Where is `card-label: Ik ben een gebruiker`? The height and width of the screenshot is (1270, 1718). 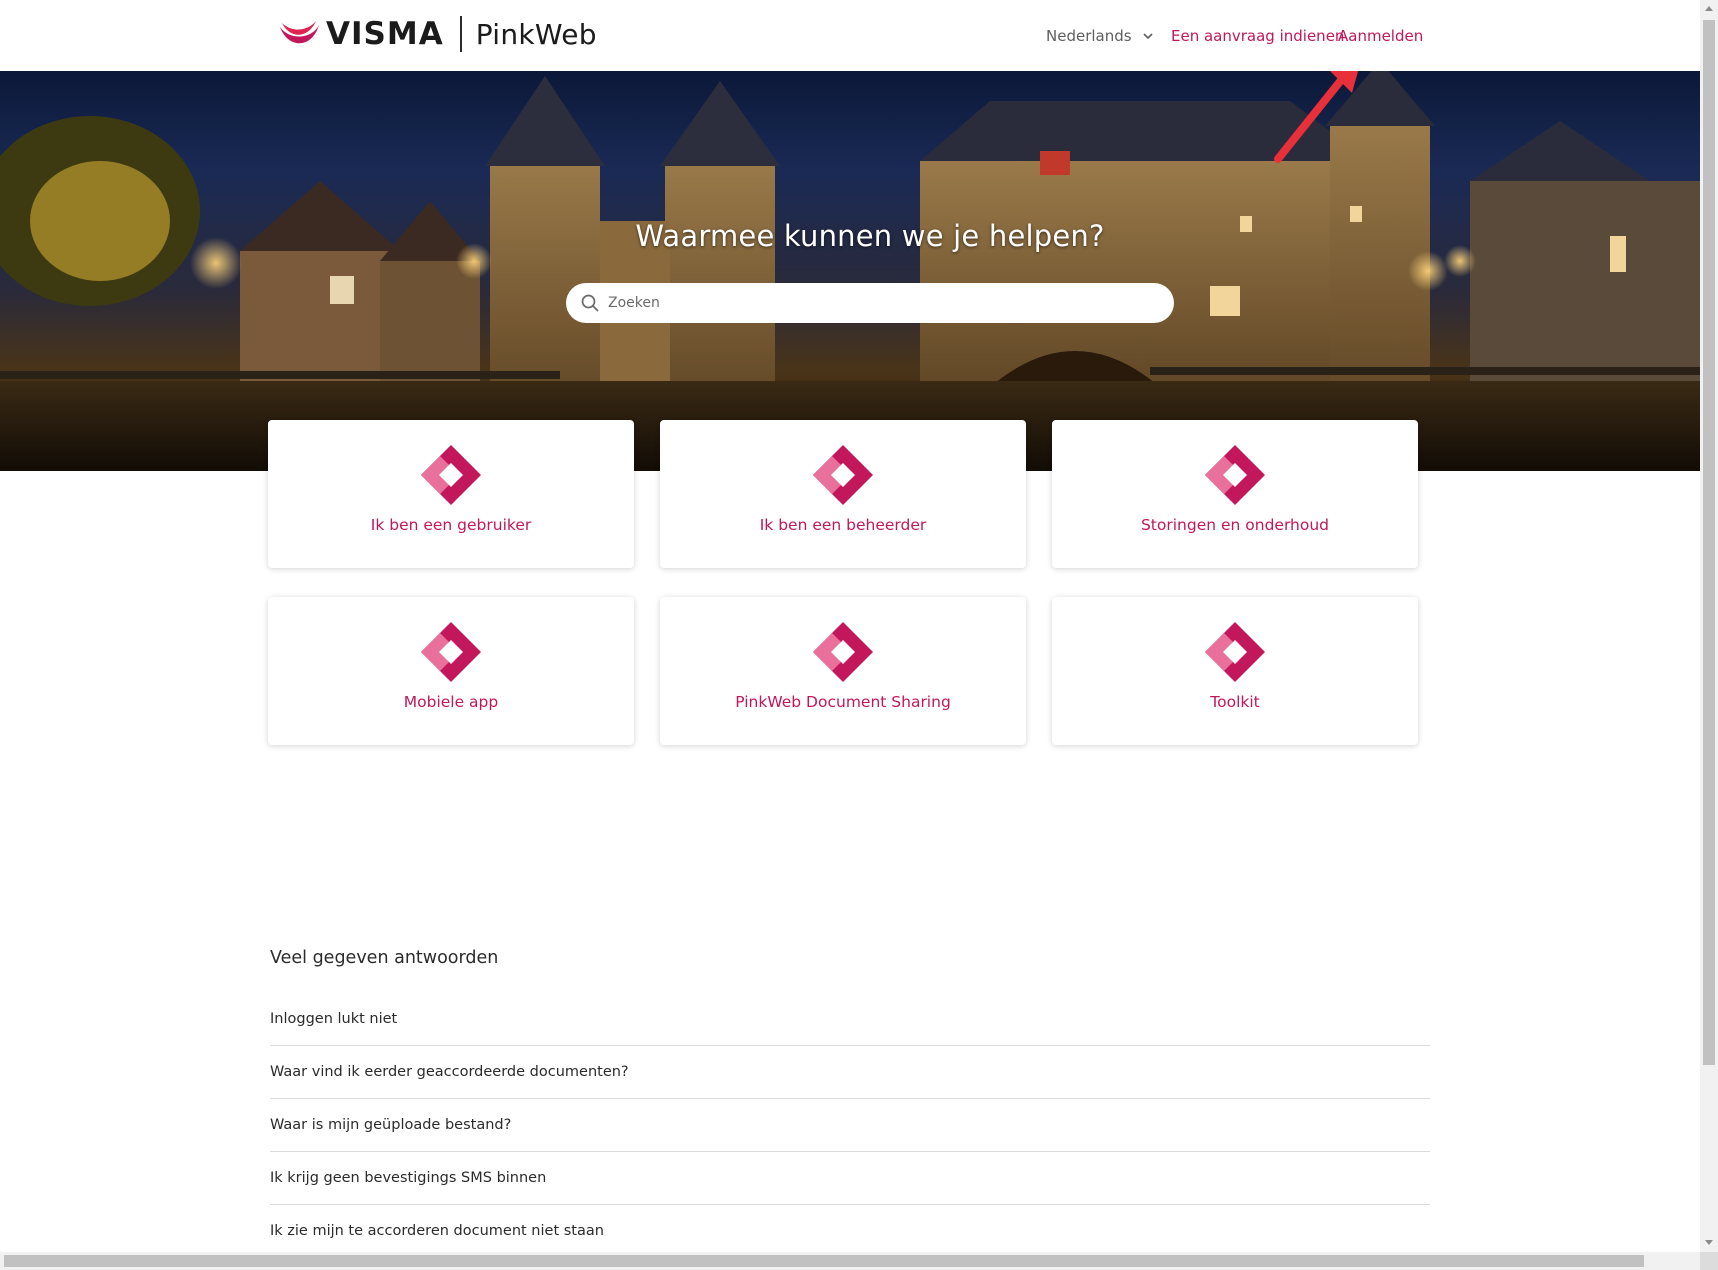
card-label: Ik ben een gebruiker is located at coordinates (451, 525).